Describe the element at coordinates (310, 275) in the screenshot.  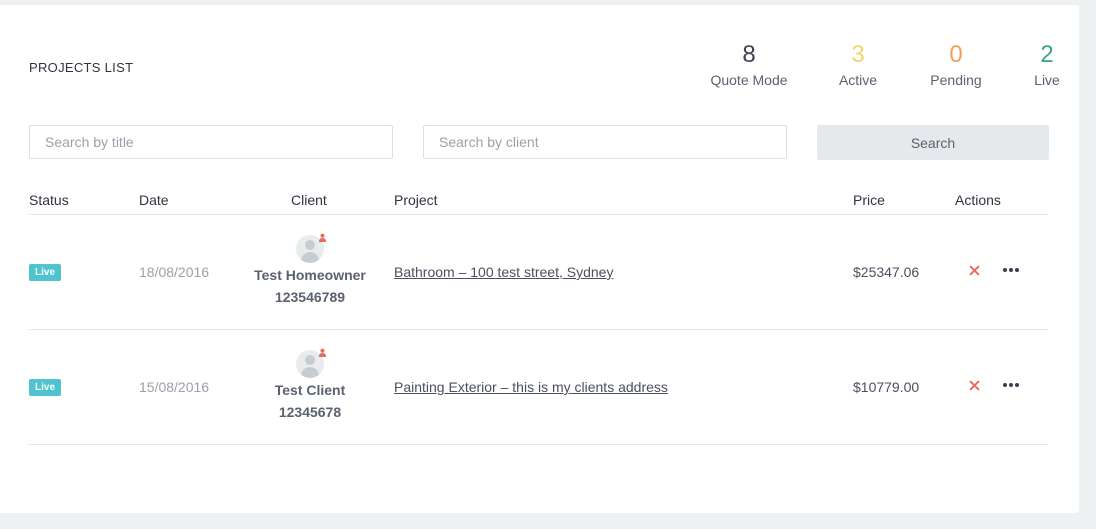
I see `client-name: Test Homeowner` at that location.